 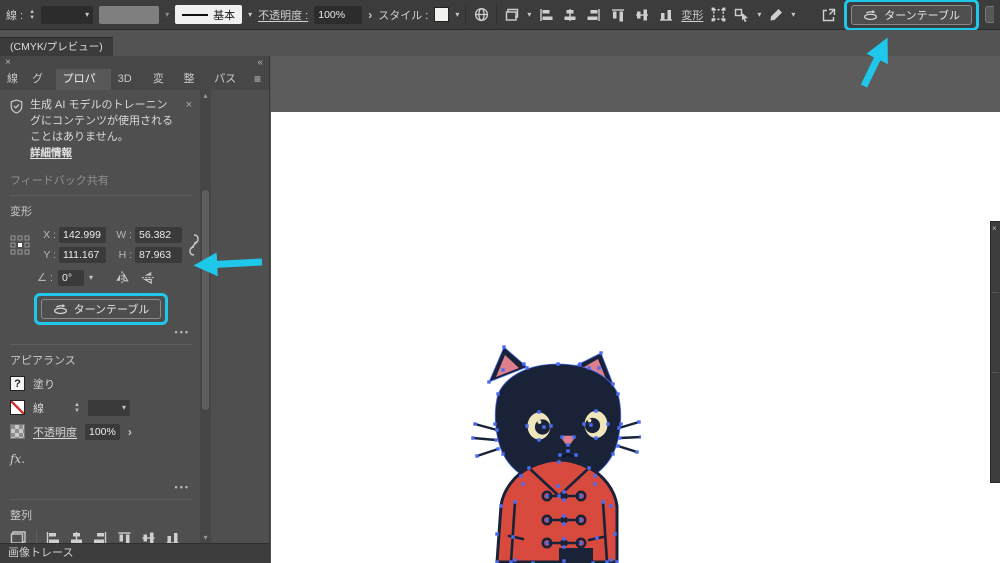 I want to click on close-notice-icon: ×, so click(x=189, y=106).